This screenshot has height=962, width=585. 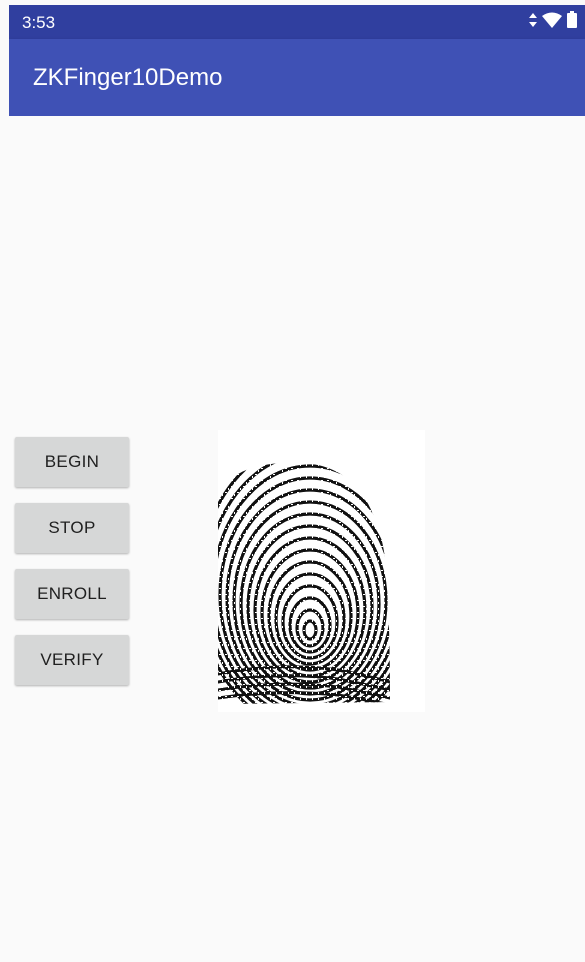 What do you see at coordinates (128, 77) in the screenshot?
I see `app-title: ZKFinger10Demo` at bounding box center [128, 77].